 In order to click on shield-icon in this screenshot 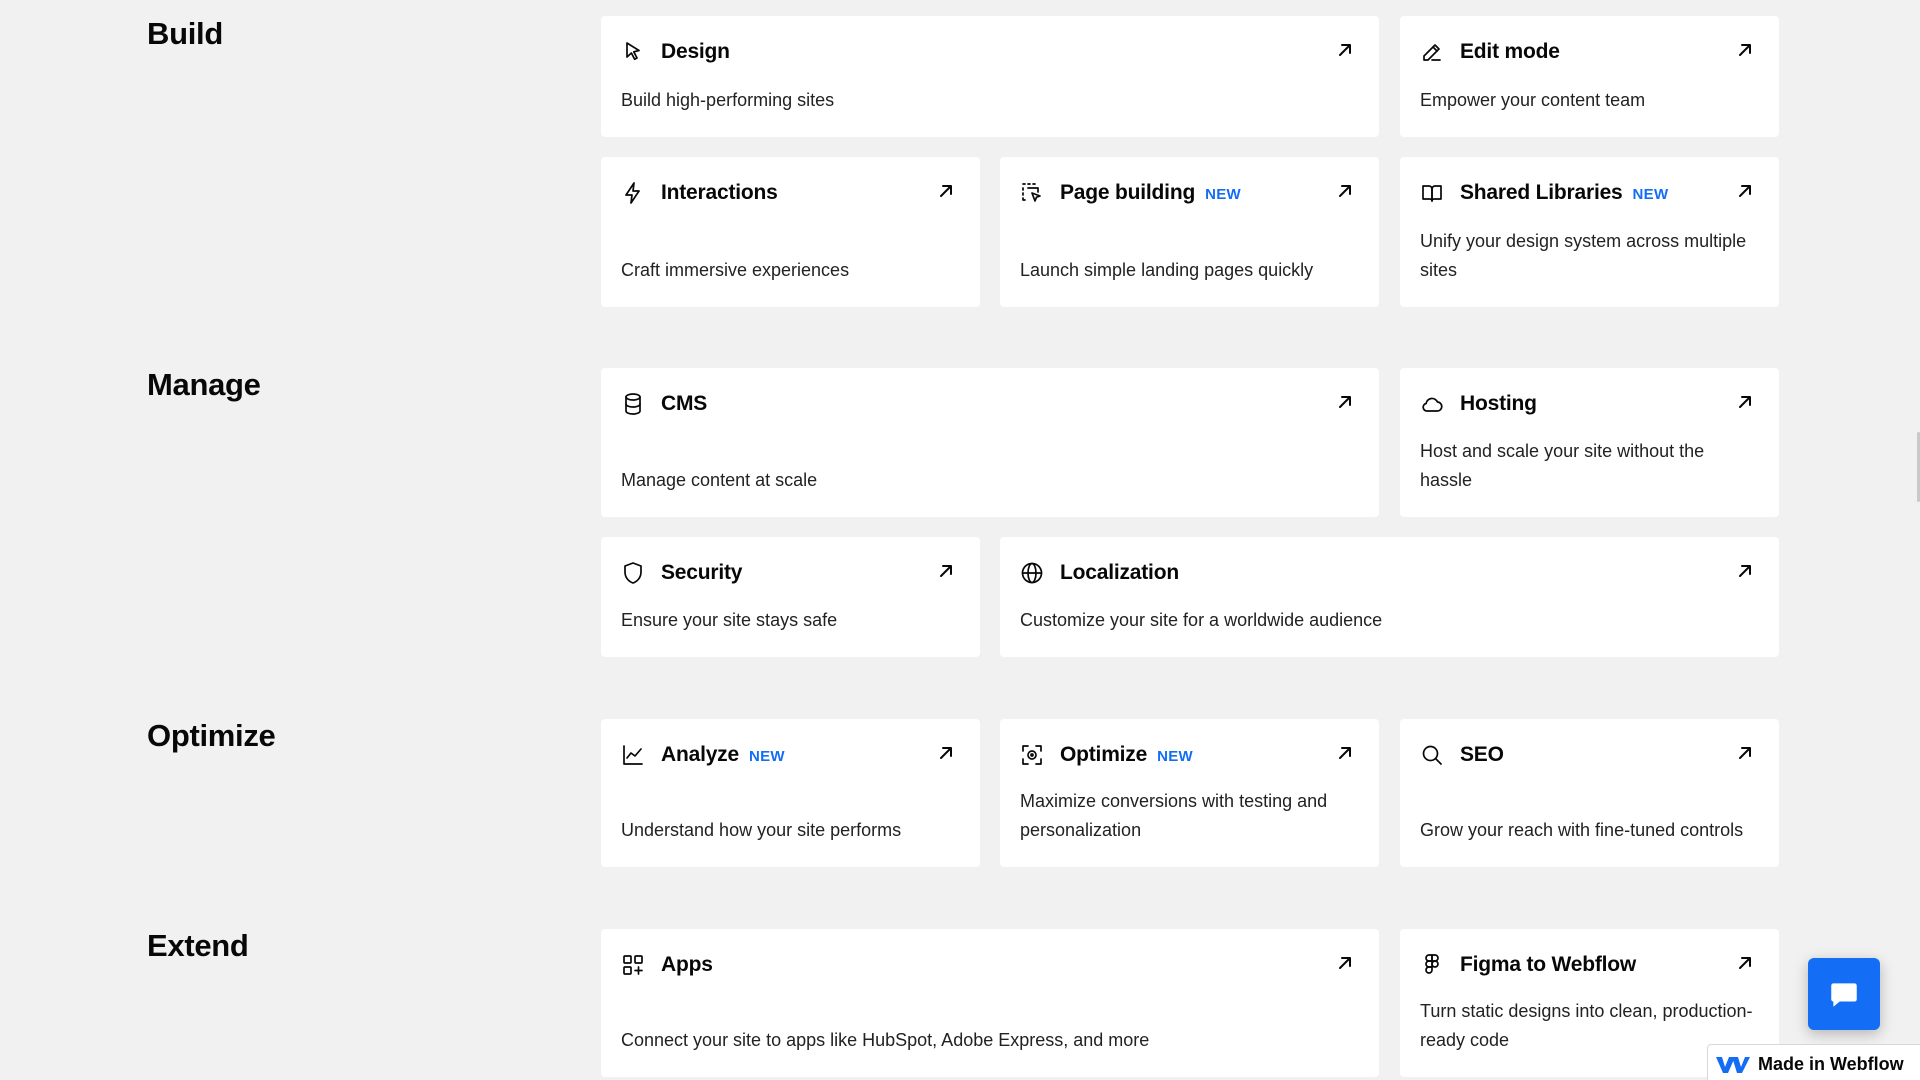, I will do `click(633, 573)`.